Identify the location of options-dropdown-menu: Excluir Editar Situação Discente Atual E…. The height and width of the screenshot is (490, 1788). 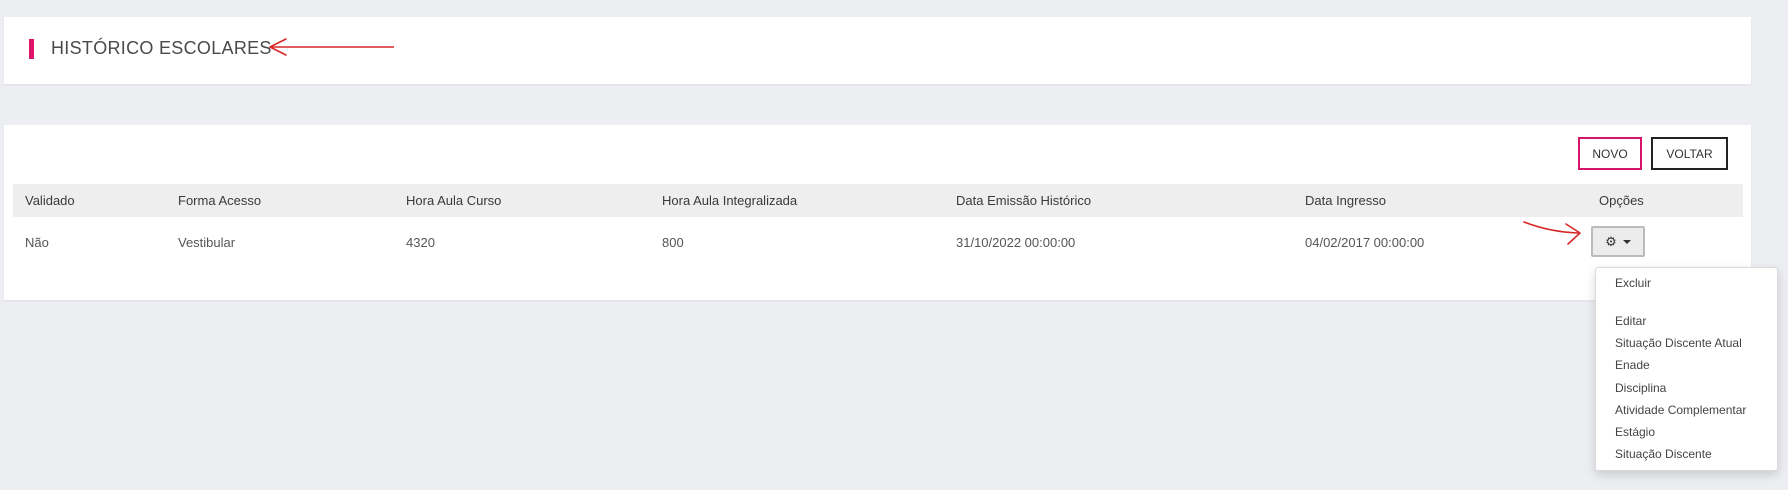
(1686, 369).